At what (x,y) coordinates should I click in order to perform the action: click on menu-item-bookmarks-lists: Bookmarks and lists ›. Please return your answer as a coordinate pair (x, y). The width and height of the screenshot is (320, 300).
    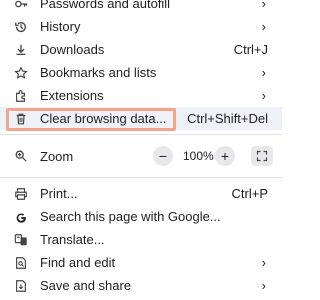
    Looking at the image, I should click on (141, 72).